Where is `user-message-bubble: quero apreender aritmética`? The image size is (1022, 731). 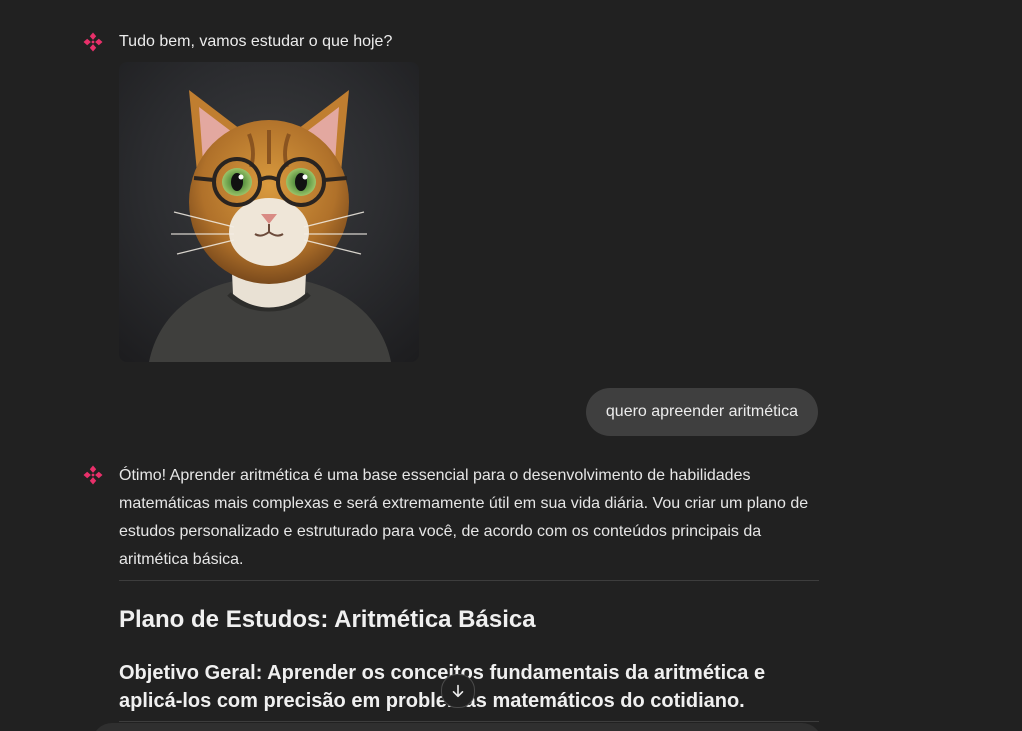
user-message-bubble: quero apreender aritmética is located at coordinates (701, 412).